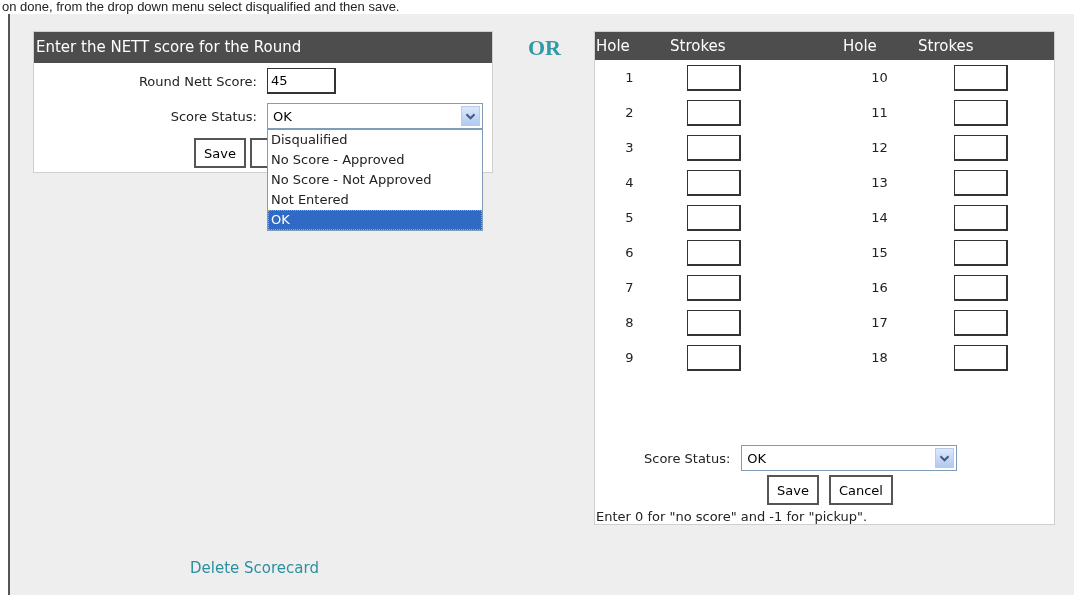 The width and height of the screenshot is (1074, 595). What do you see at coordinates (544, 48) in the screenshot?
I see `or-label: OR` at bounding box center [544, 48].